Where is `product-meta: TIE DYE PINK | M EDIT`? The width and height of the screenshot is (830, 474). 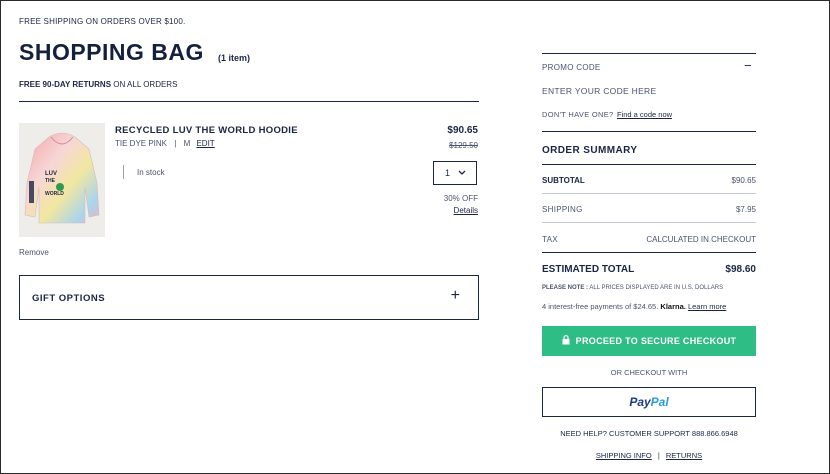 product-meta: TIE DYE PINK | M EDIT is located at coordinates (165, 143).